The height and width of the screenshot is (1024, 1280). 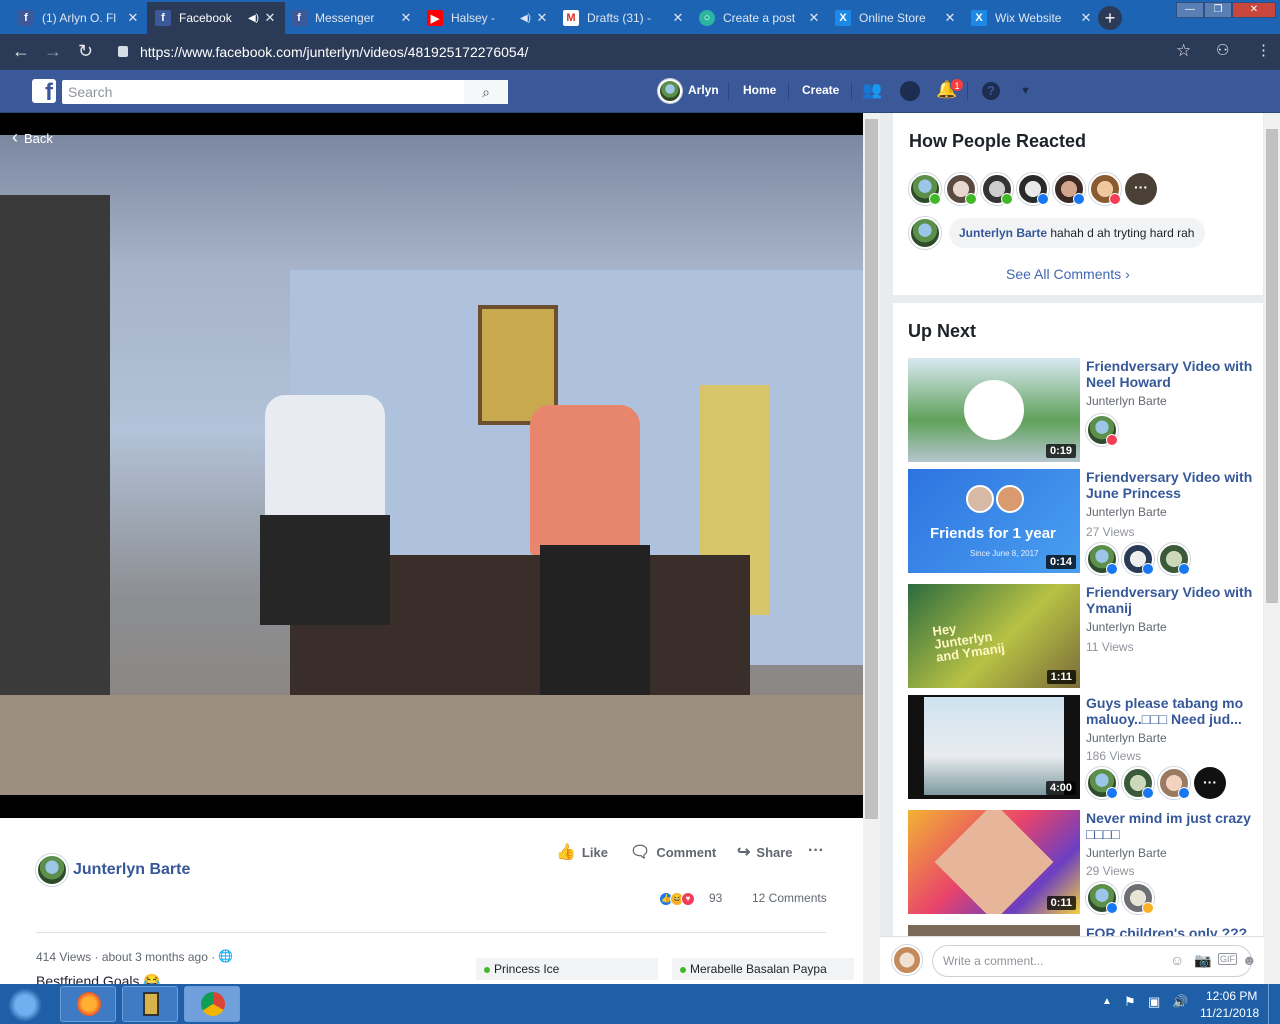 I want to click on profile-avatar, so click(x=670, y=91).